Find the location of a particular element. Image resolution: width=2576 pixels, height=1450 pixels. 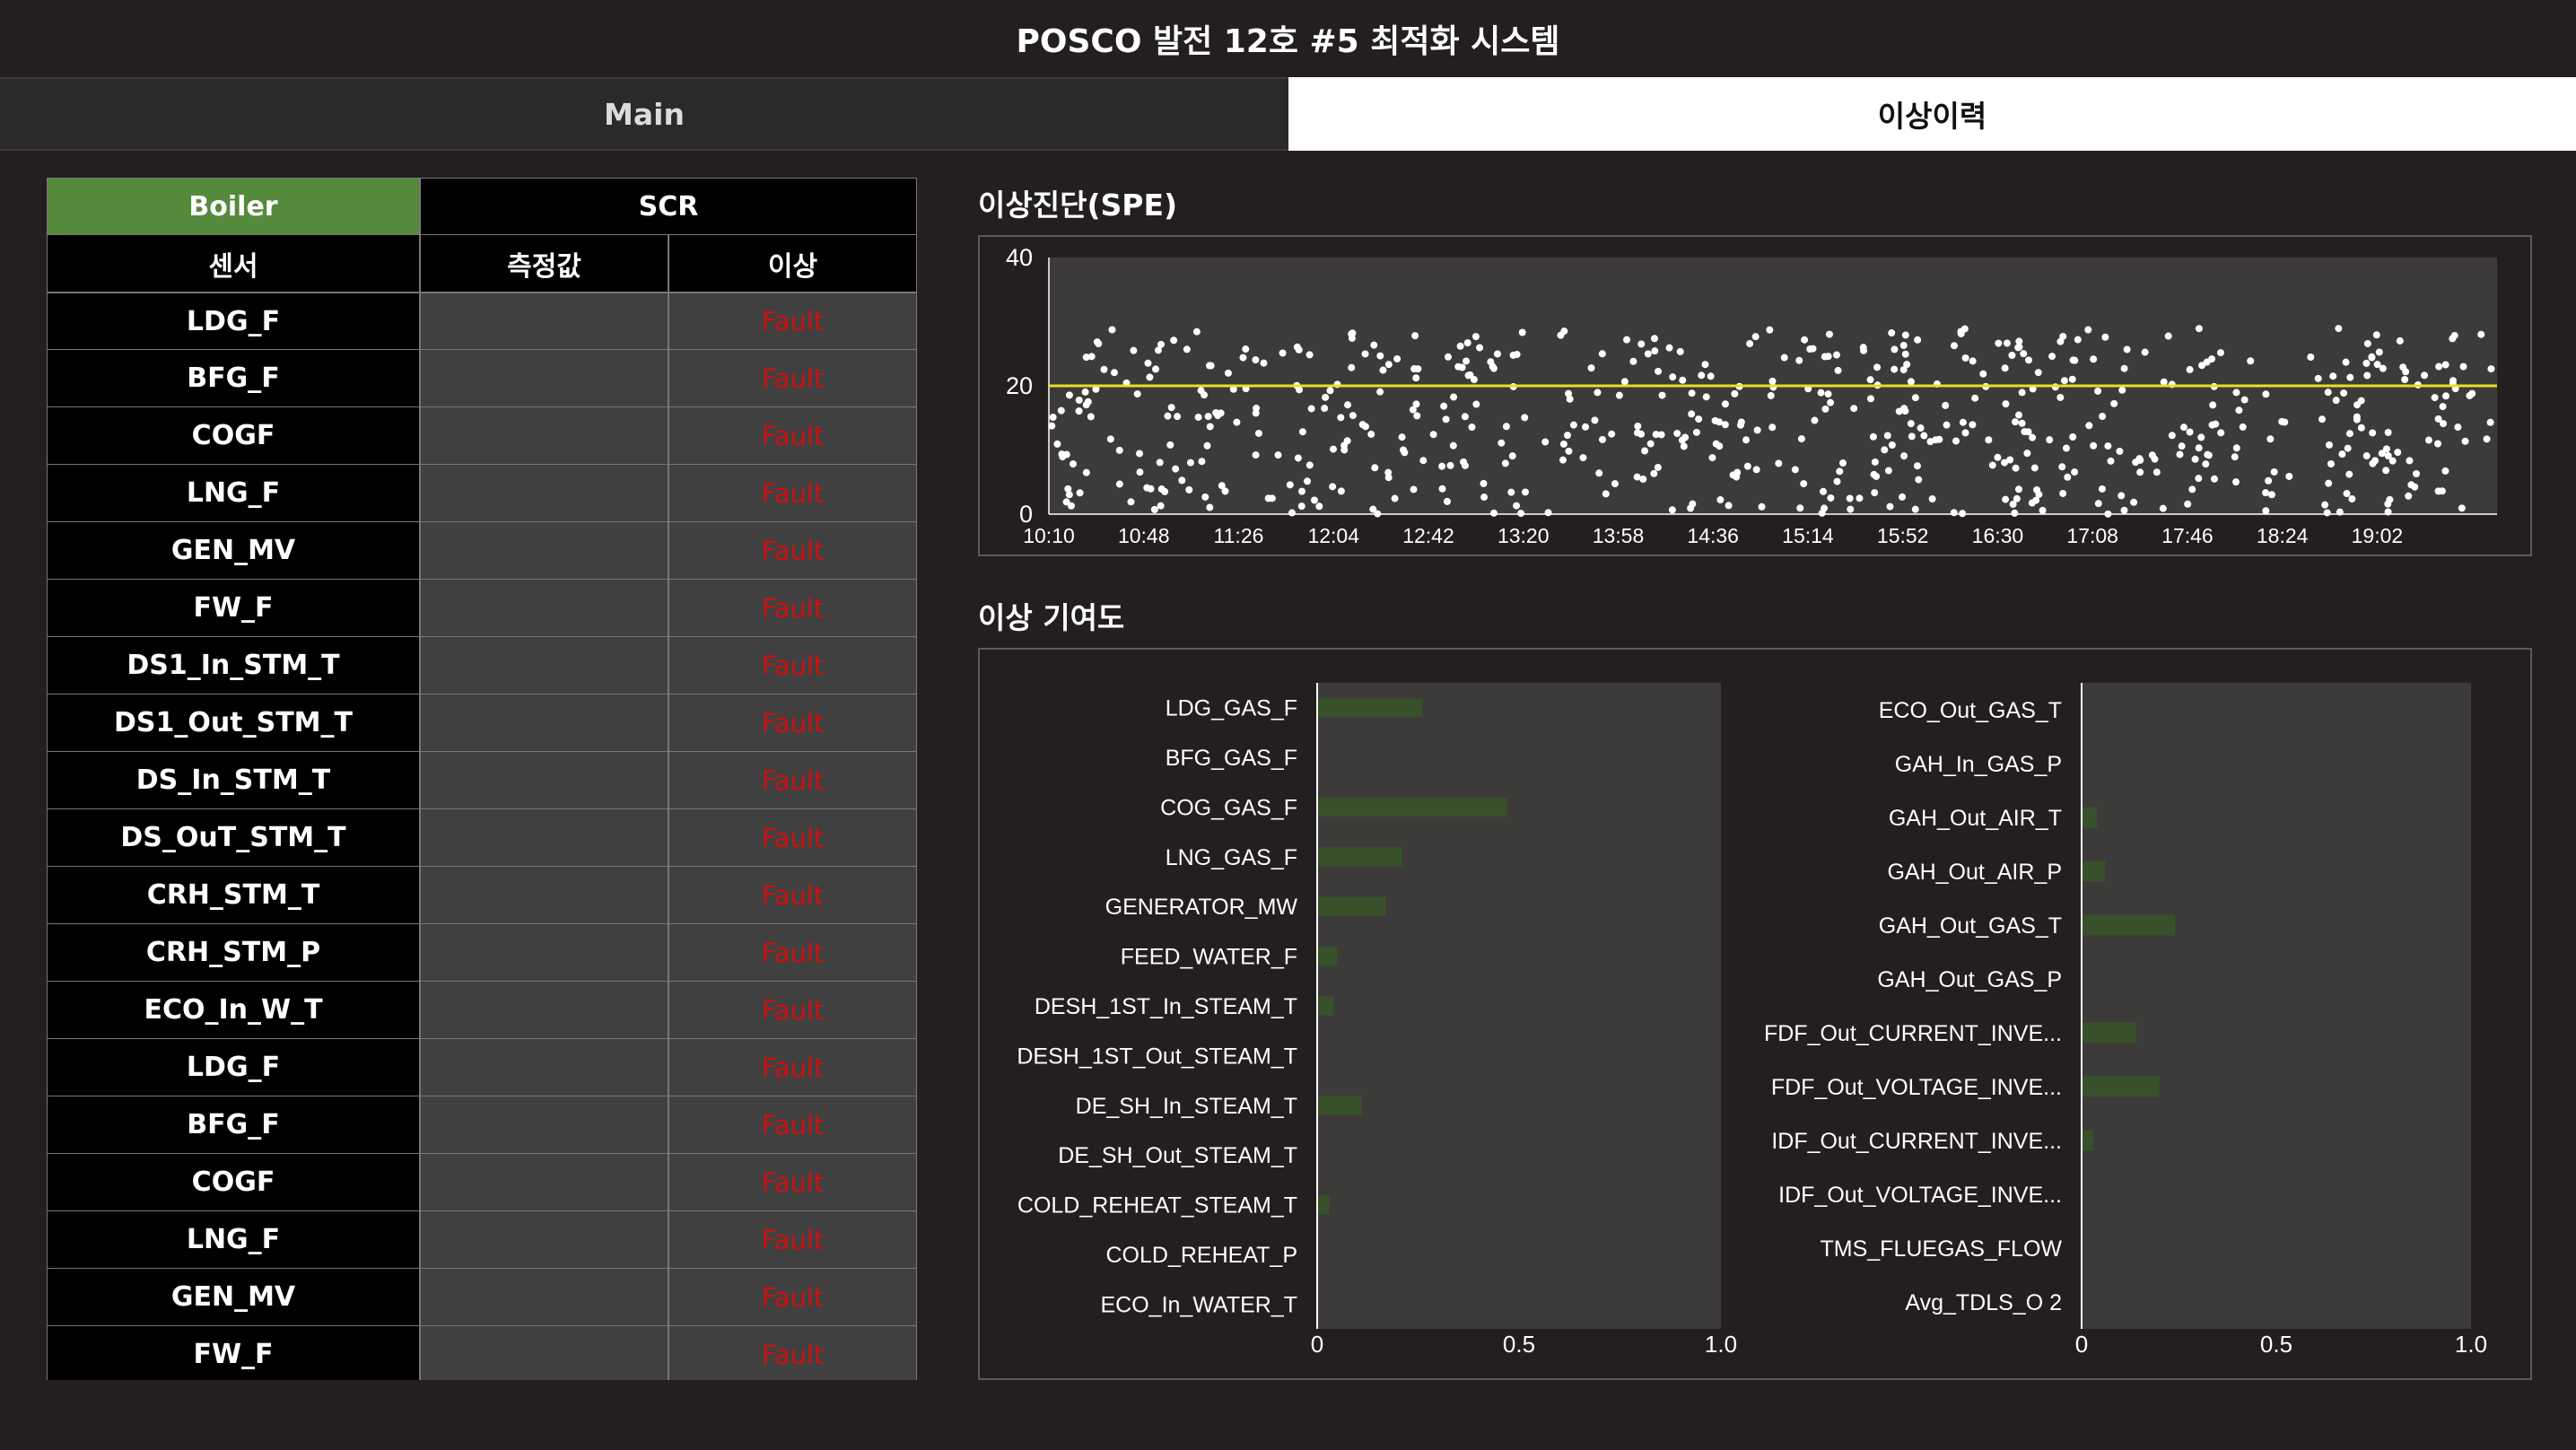

contribution-label: TMS_FLUEGAS_FLOW is located at coordinates (1942, 1249).